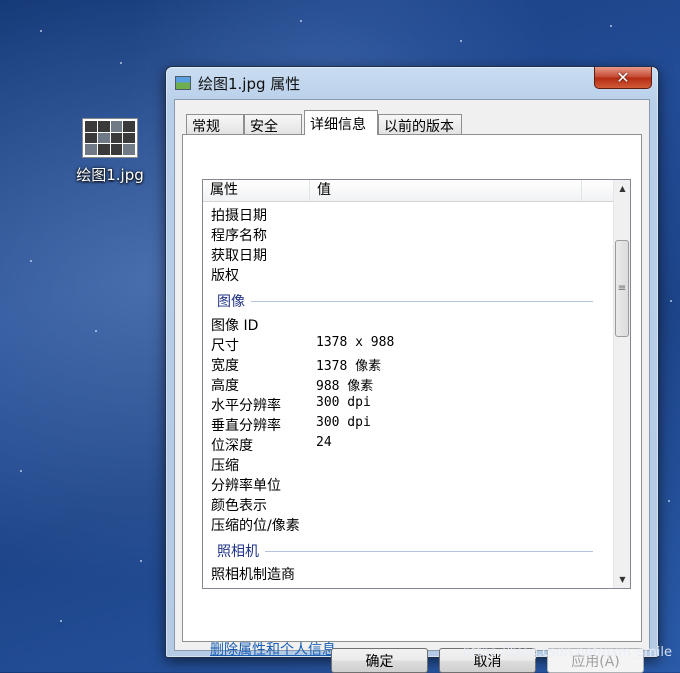 Image resolution: width=680 pixels, height=673 pixels. What do you see at coordinates (622, 188) in the screenshot?
I see `scroll-up-arrow-icon: ▲` at bounding box center [622, 188].